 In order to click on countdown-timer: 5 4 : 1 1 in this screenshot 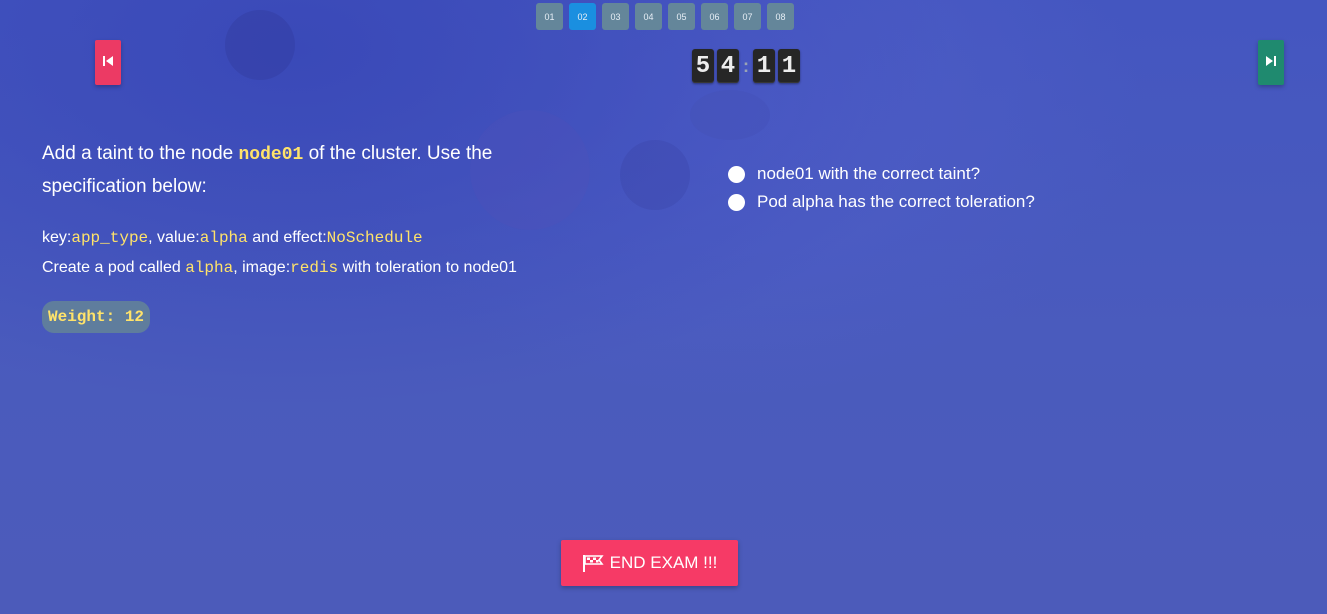, I will do `click(747, 66)`.